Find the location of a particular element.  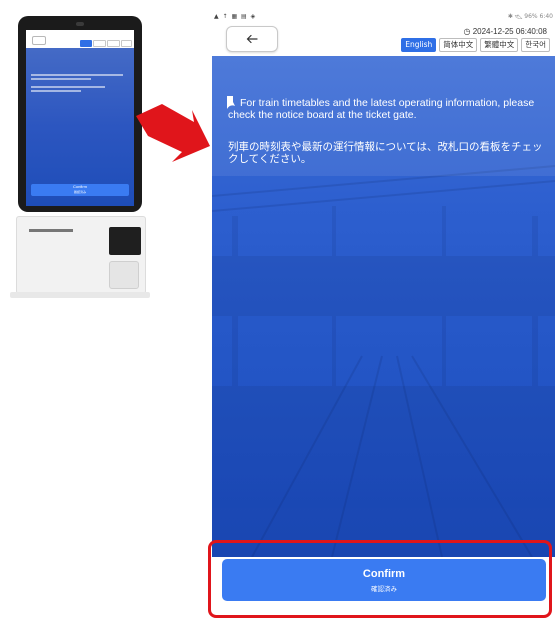

kiosk-card-reader is located at coordinates (125, 241).